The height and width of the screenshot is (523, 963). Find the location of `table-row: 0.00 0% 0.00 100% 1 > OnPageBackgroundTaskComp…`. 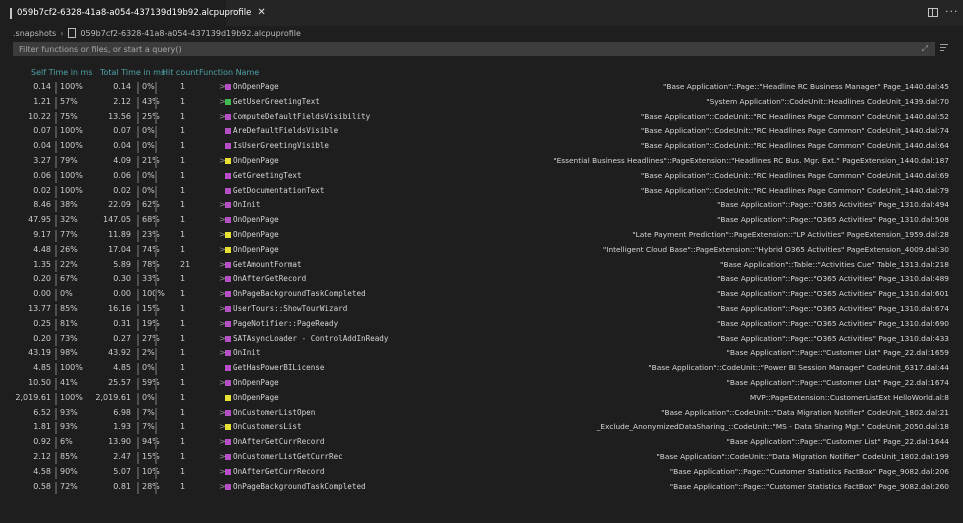

table-row: 0.00 0% 0.00 100% 1 > OnPageBackgroundTaskComp… is located at coordinates (481, 294).